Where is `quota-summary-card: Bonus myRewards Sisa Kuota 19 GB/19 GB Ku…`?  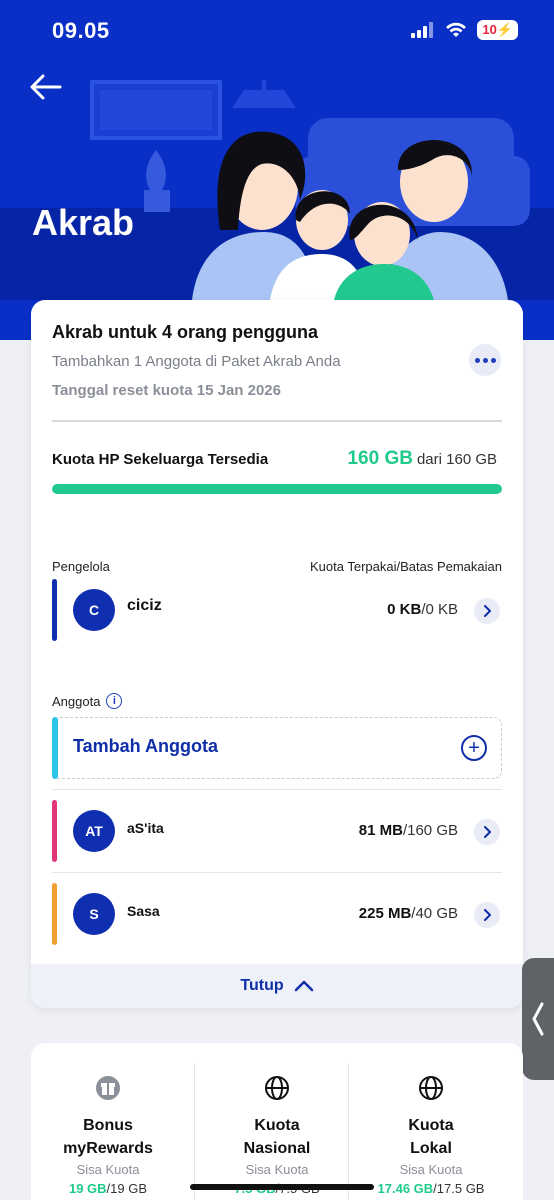 quota-summary-card: Bonus myRewards Sisa Kuota 19 GB/19 GB Ku… is located at coordinates (277, 1121).